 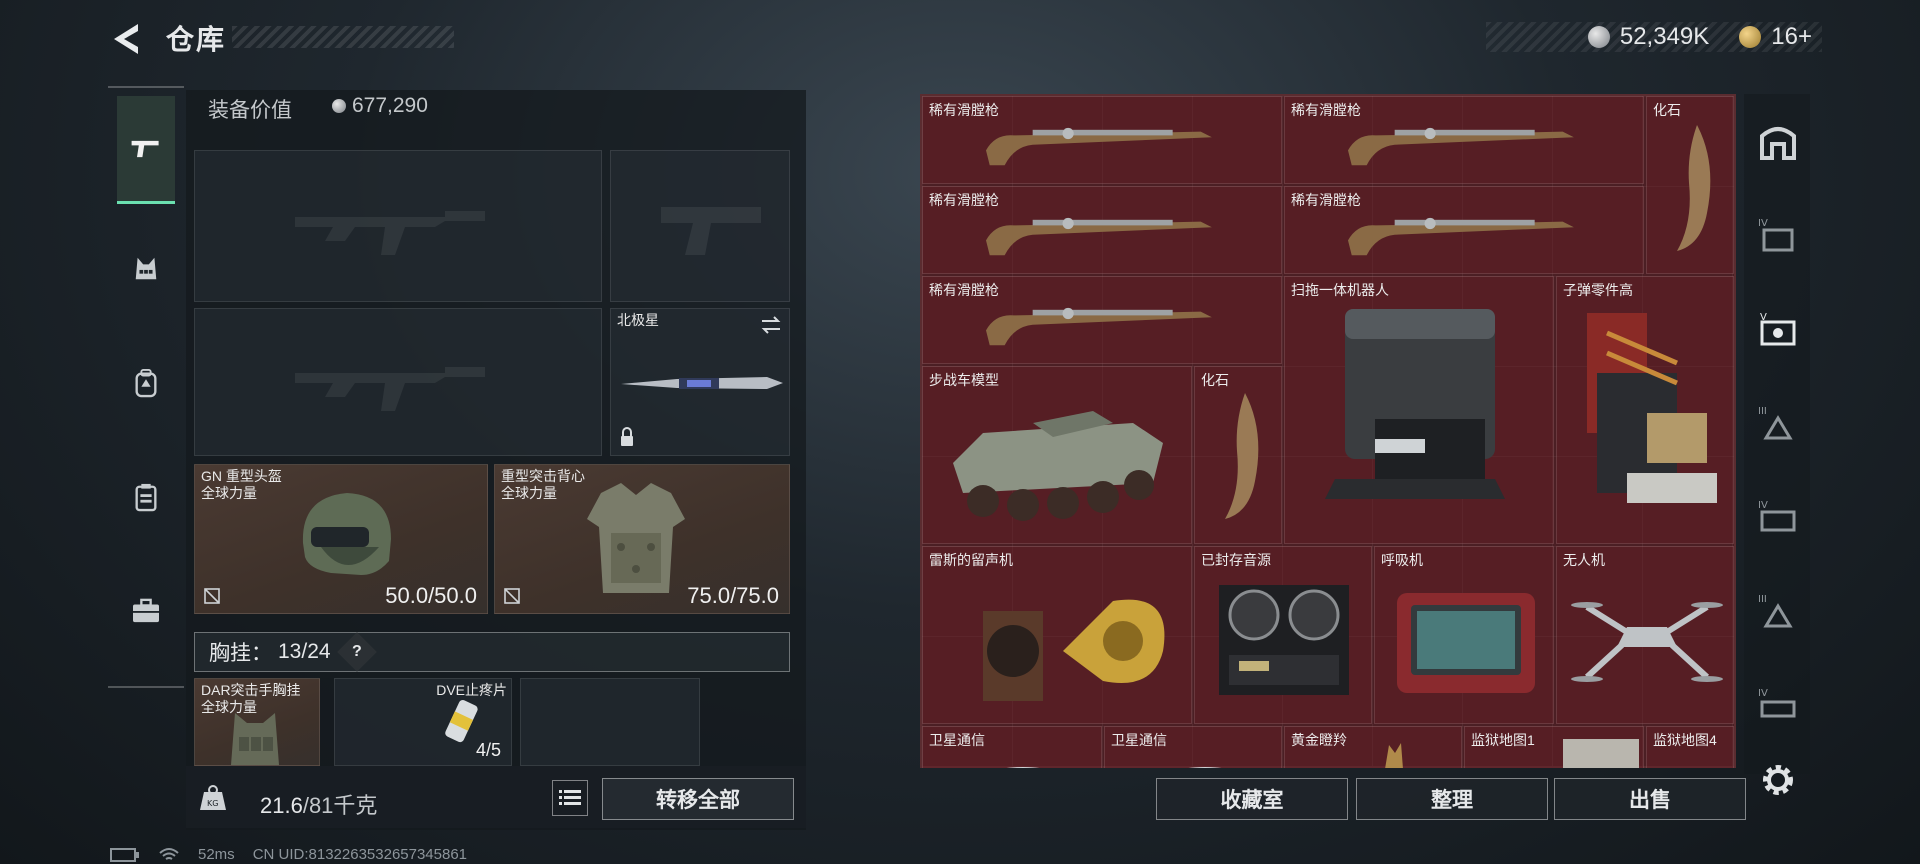 I want to click on list-view-button, so click(x=570, y=798).